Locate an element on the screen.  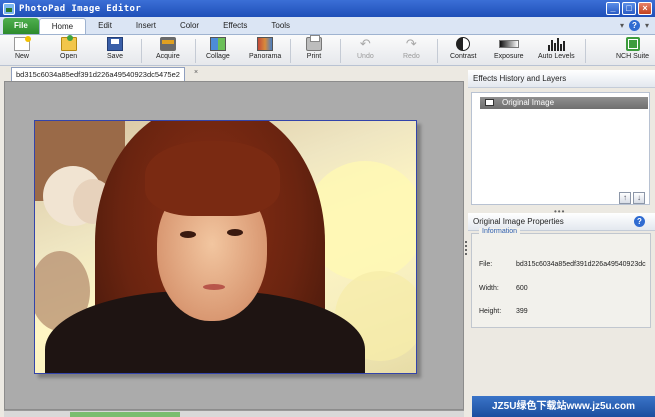
auto-levels-button: Auto Levels is located at coordinates (556, 51).